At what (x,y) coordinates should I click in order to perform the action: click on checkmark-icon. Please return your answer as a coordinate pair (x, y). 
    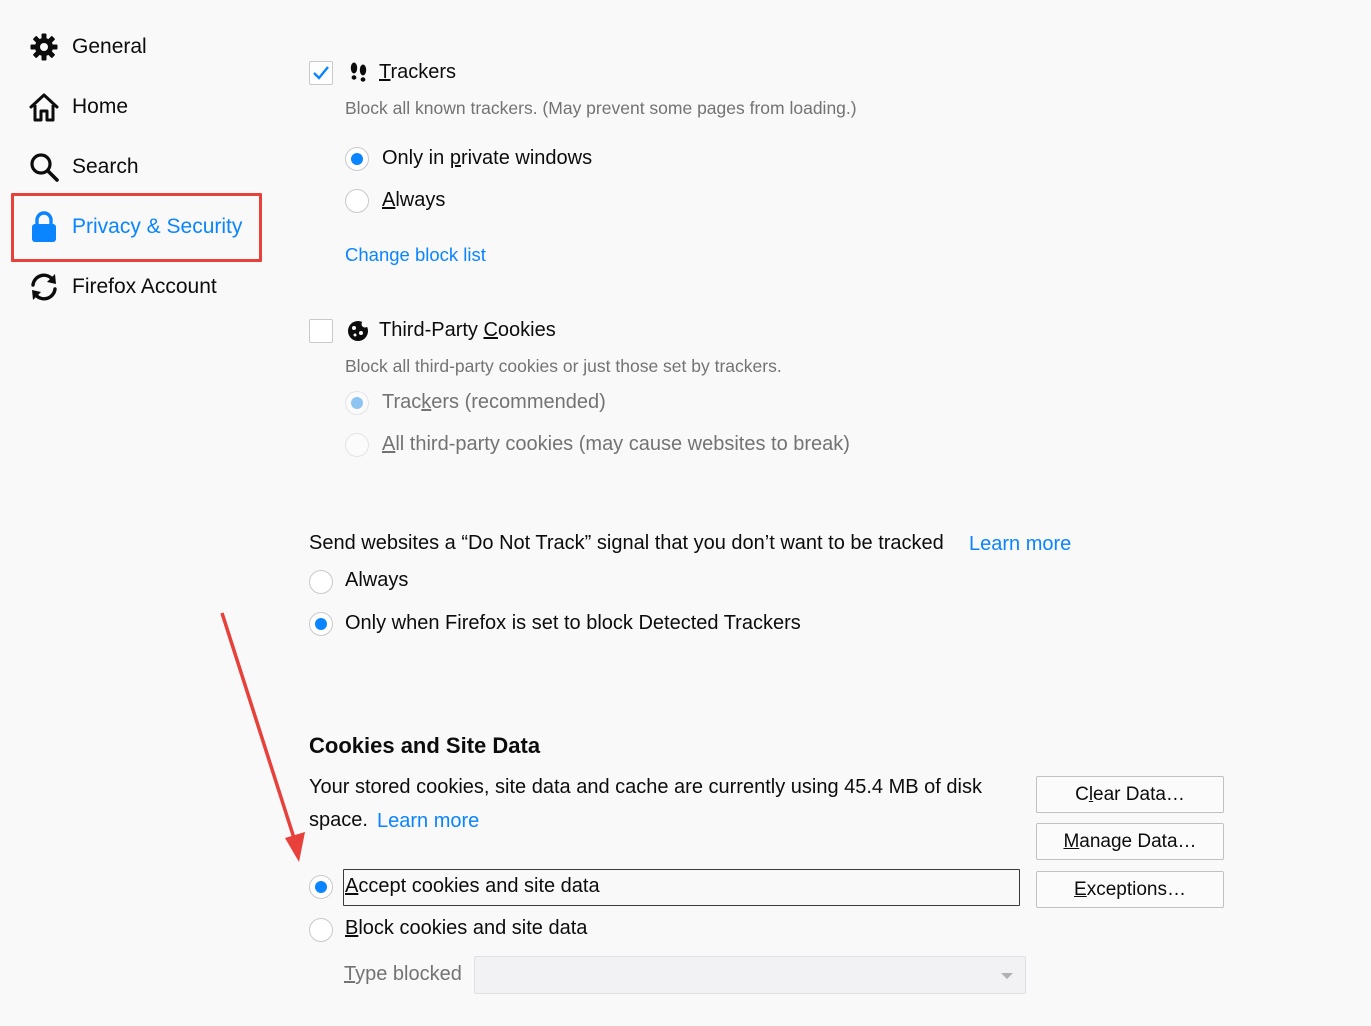
    Looking at the image, I should click on (321, 73).